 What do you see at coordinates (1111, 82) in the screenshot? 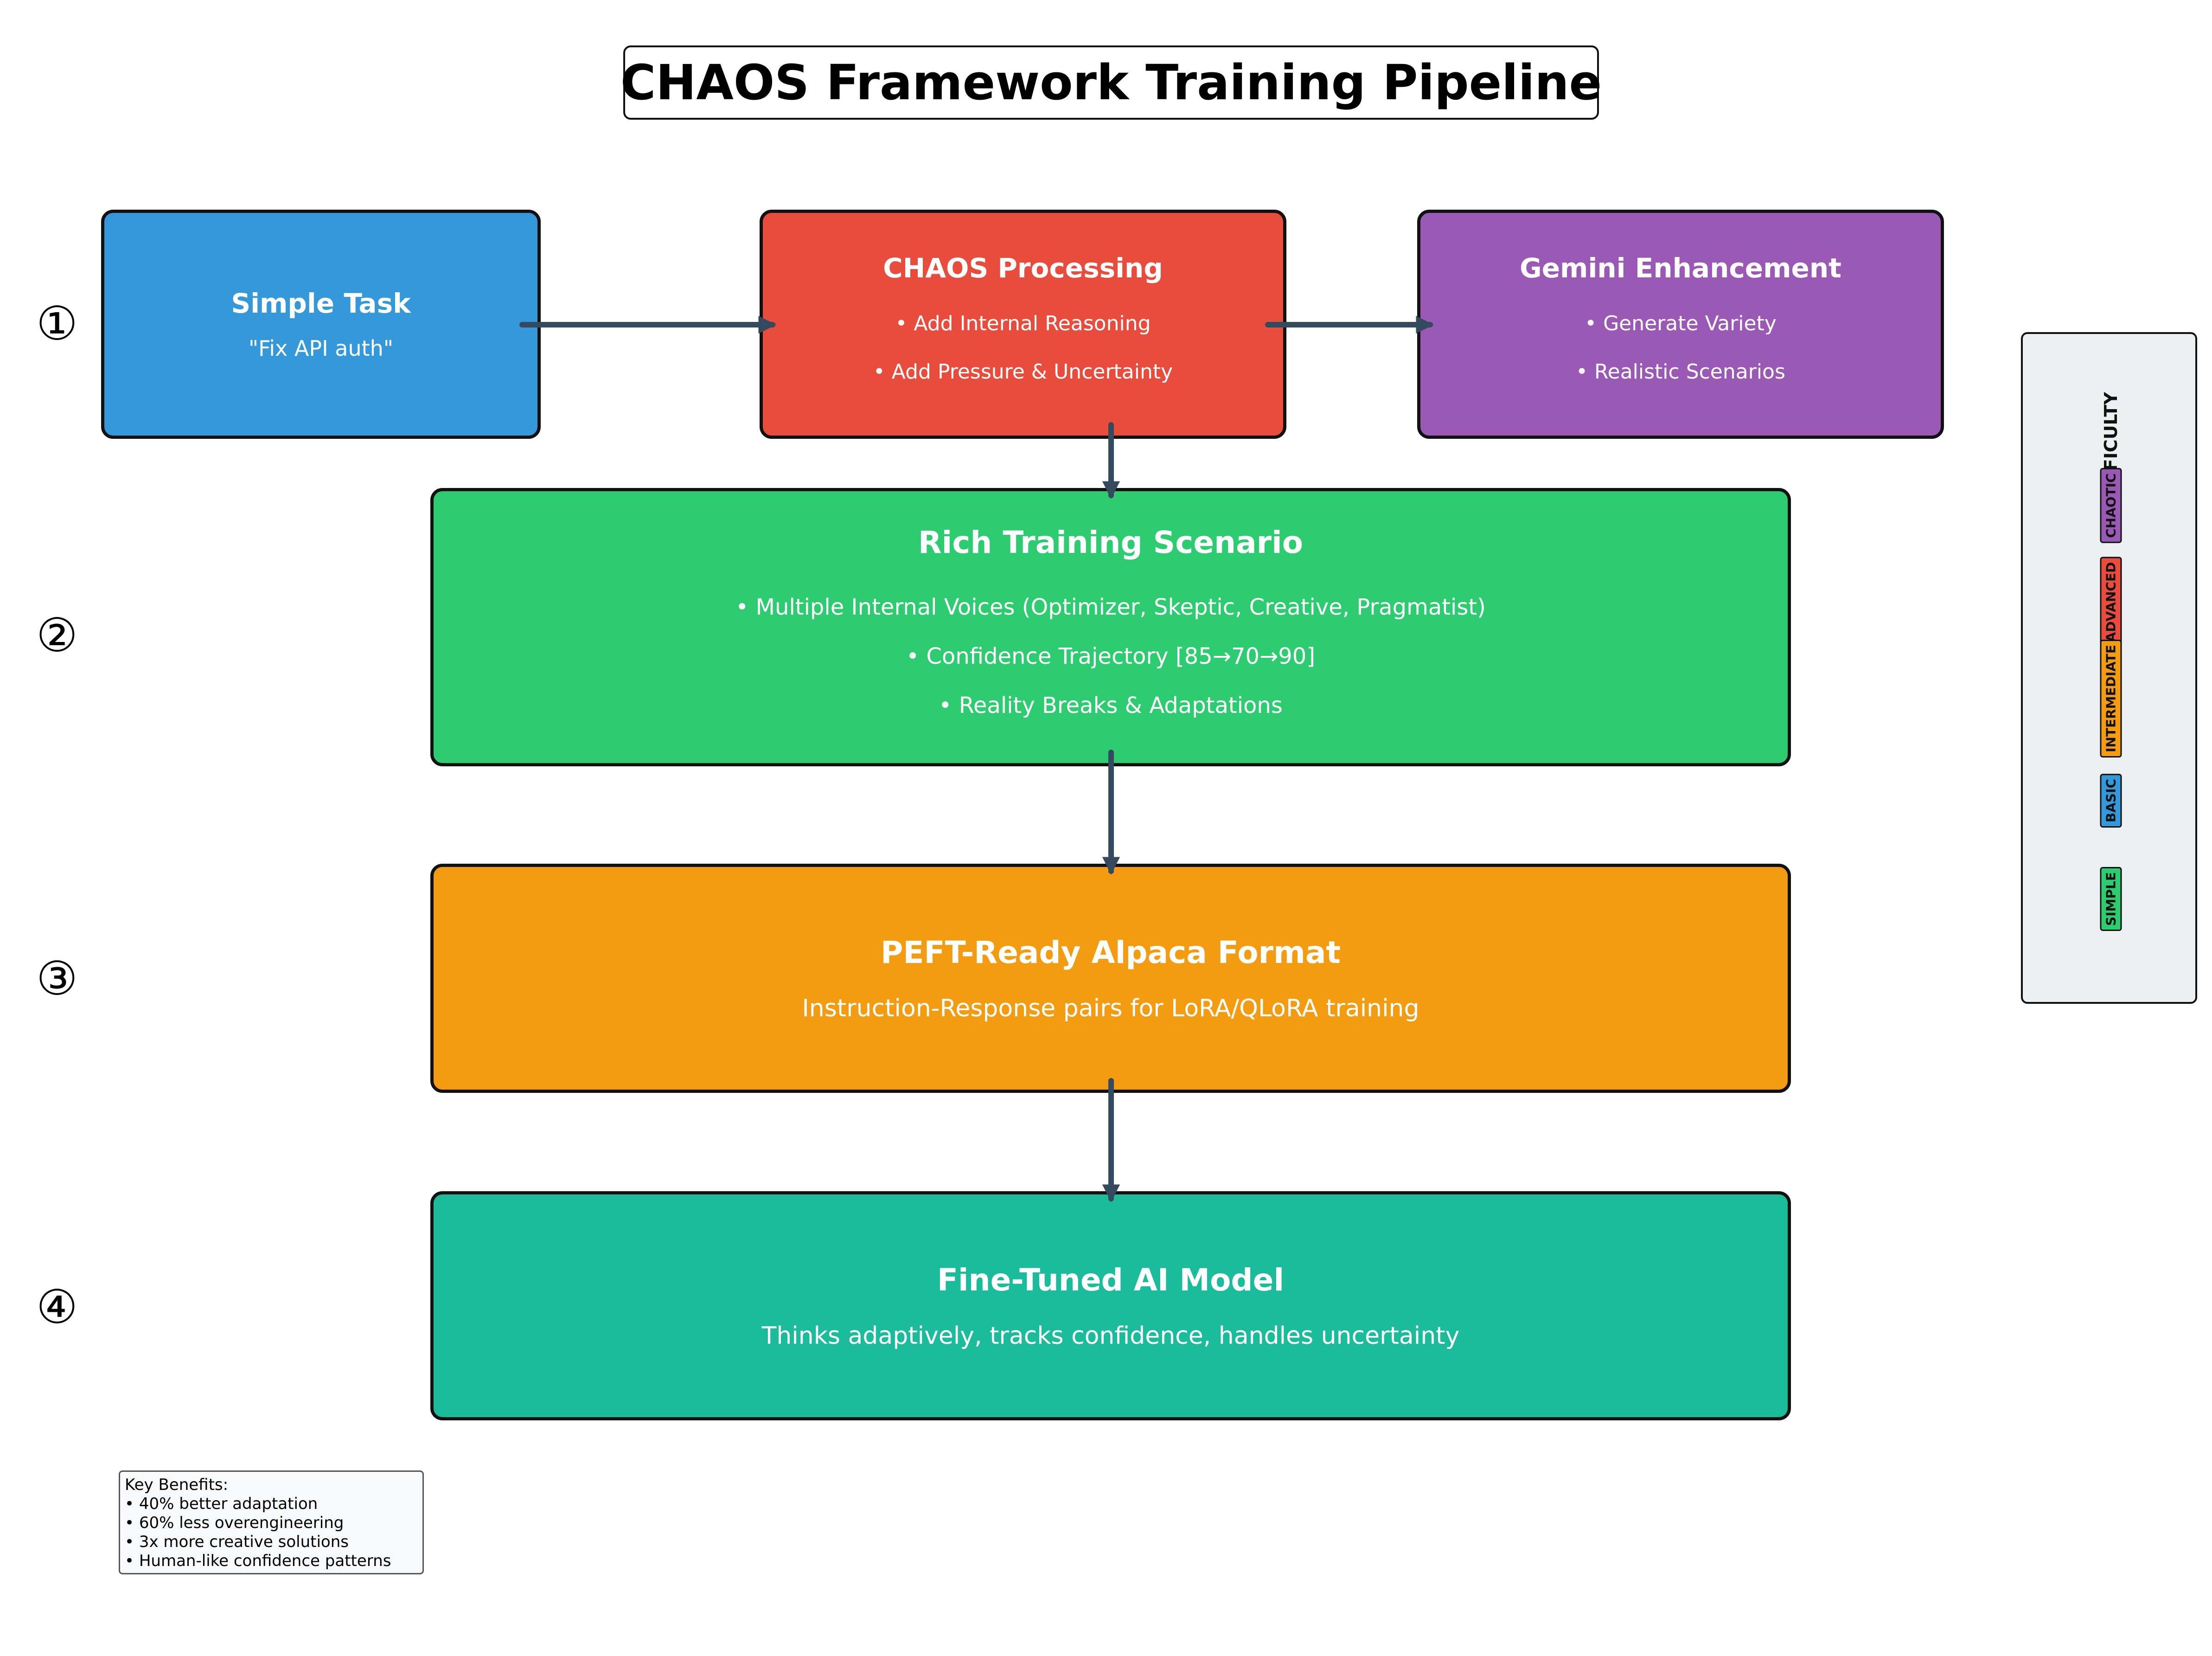
I see `page-title: CHAOS Framework Training Pipeline` at bounding box center [1111, 82].